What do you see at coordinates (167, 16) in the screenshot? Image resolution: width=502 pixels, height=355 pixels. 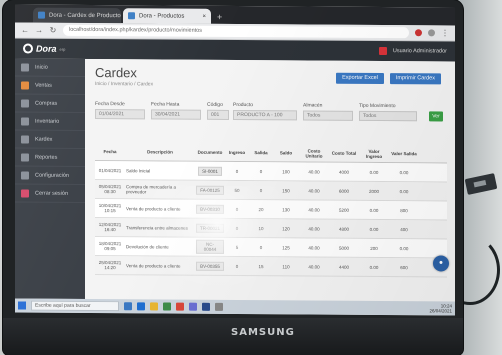 I see `browser-tab-active: Dora - Productos ×` at bounding box center [167, 16].